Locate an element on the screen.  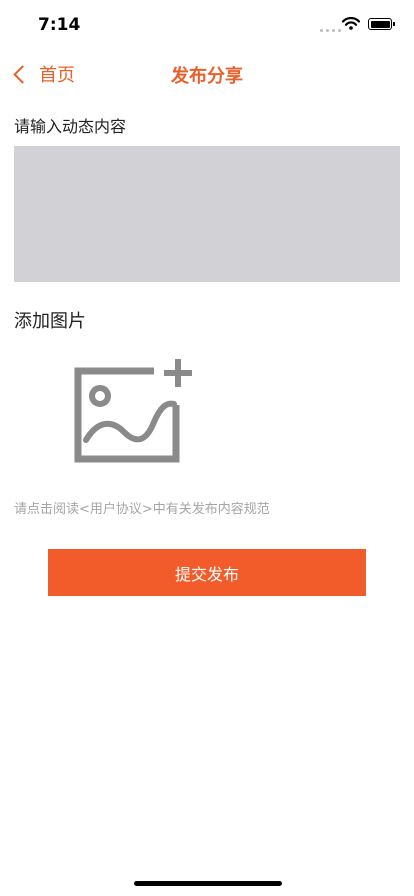
home-indicator is located at coordinates (208, 883).